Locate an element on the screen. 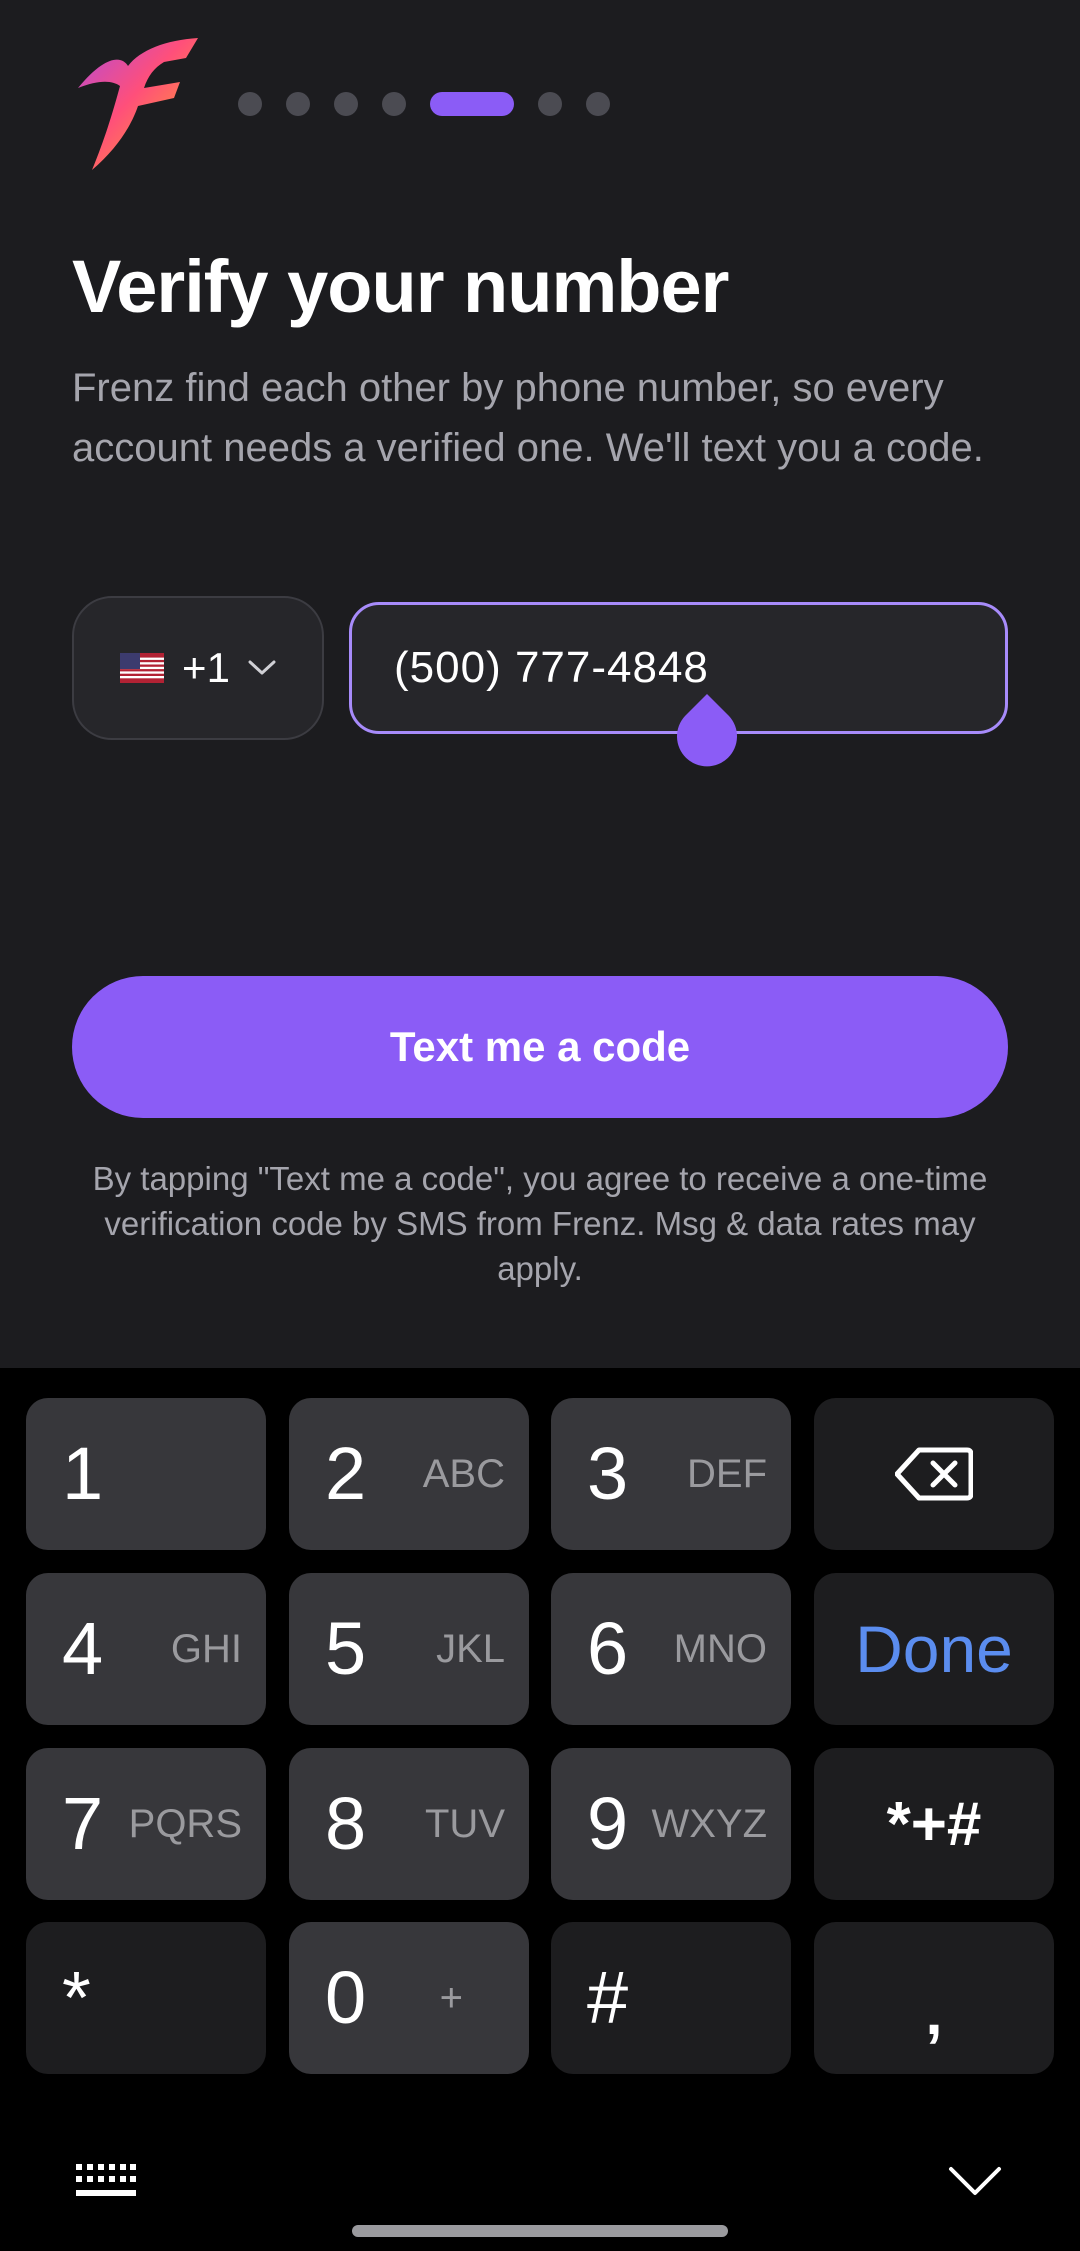 Image resolution: width=1080 pixels, height=2251 pixels. key-digit: * is located at coordinates (76, 1997).